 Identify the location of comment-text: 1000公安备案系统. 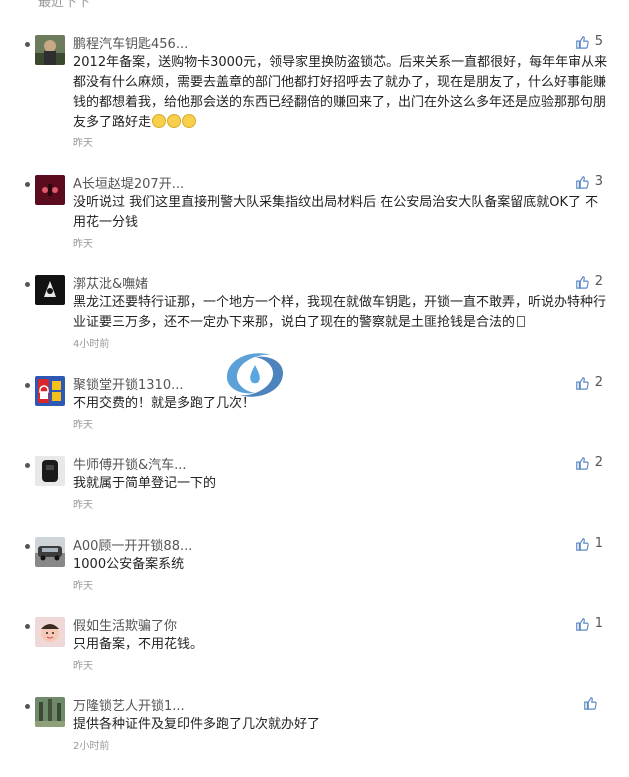
(129, 564).